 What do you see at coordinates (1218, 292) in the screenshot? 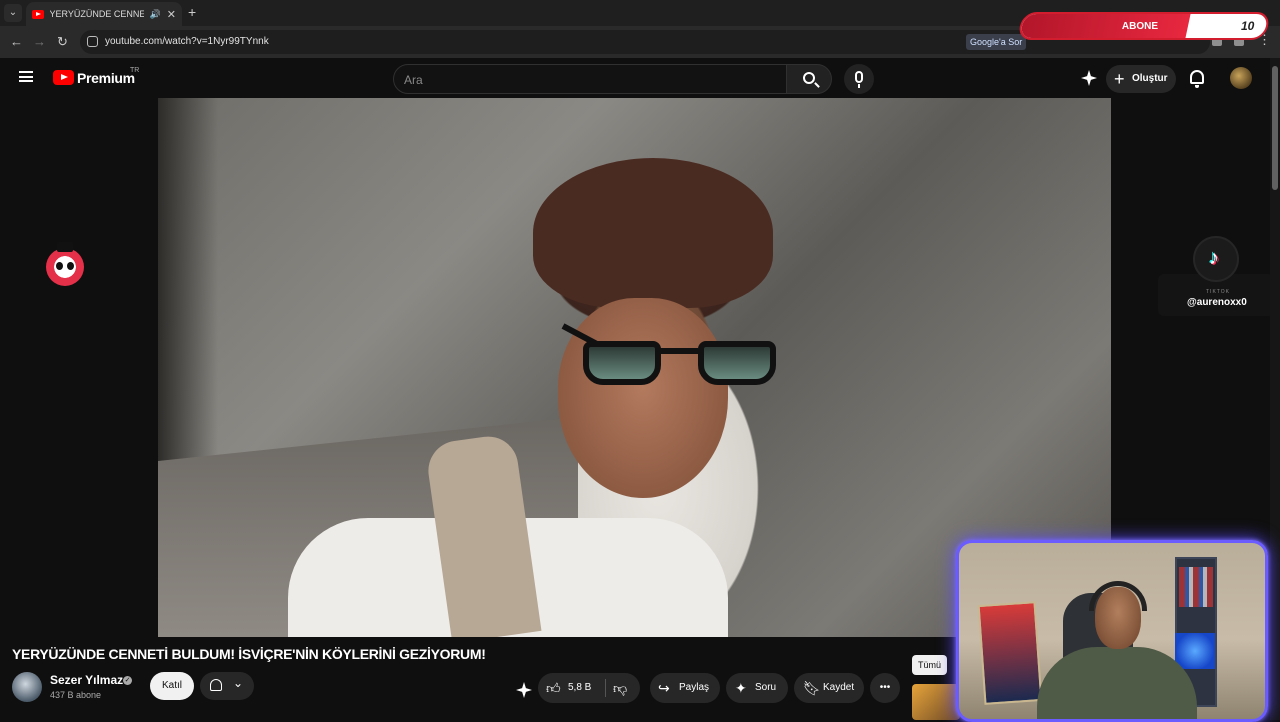
I see `tiktok-label: TIKTOK` at bounding box center [1218, 292].